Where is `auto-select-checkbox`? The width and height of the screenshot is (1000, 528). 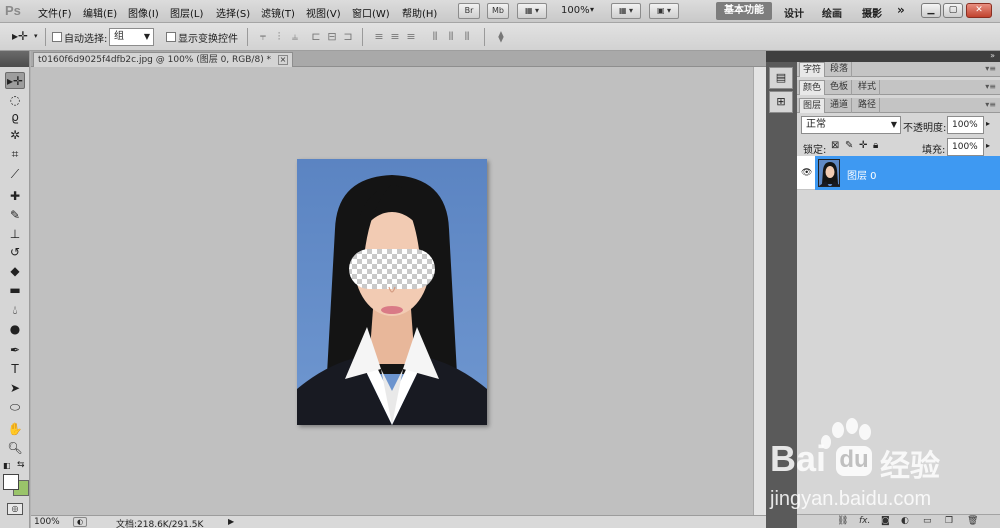 auto-select-checkbox is located at coordinates (57, 37).